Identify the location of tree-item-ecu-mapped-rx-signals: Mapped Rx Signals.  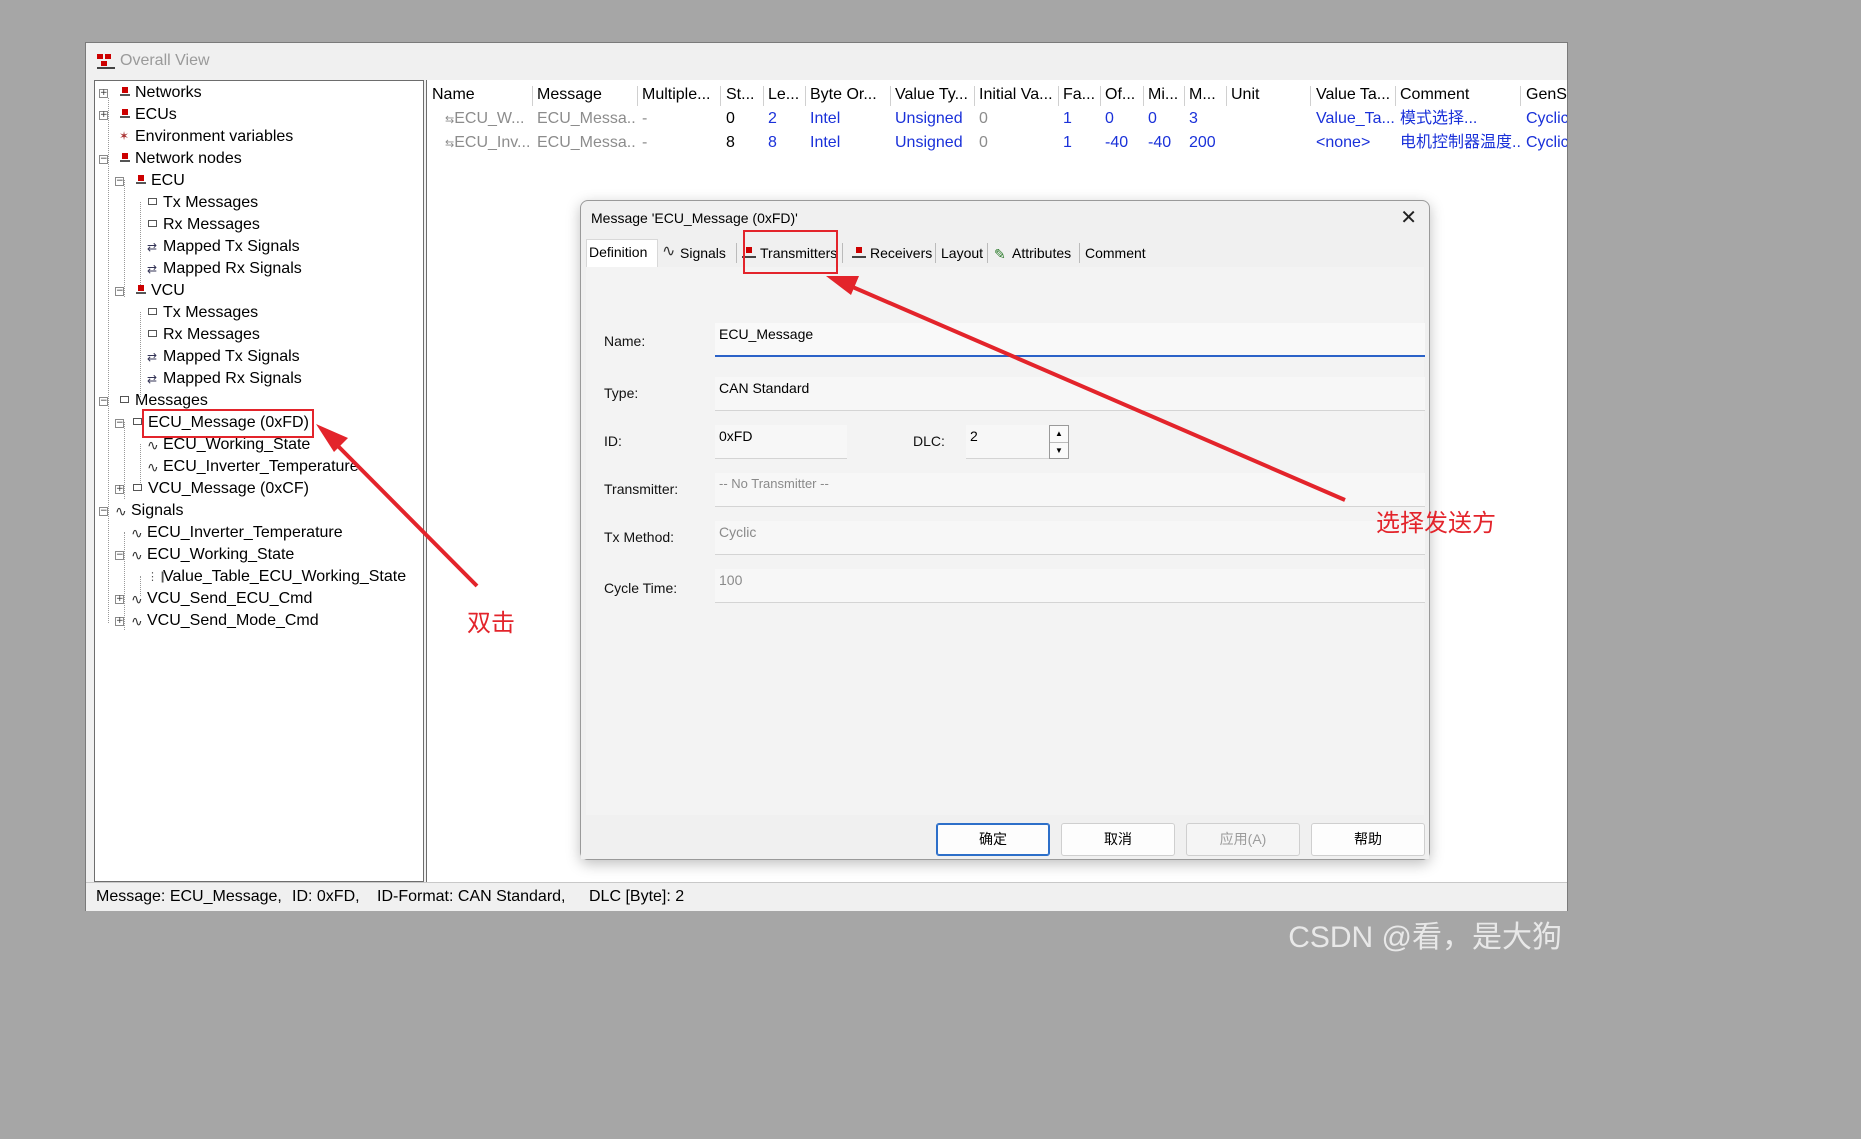
(224, 269).